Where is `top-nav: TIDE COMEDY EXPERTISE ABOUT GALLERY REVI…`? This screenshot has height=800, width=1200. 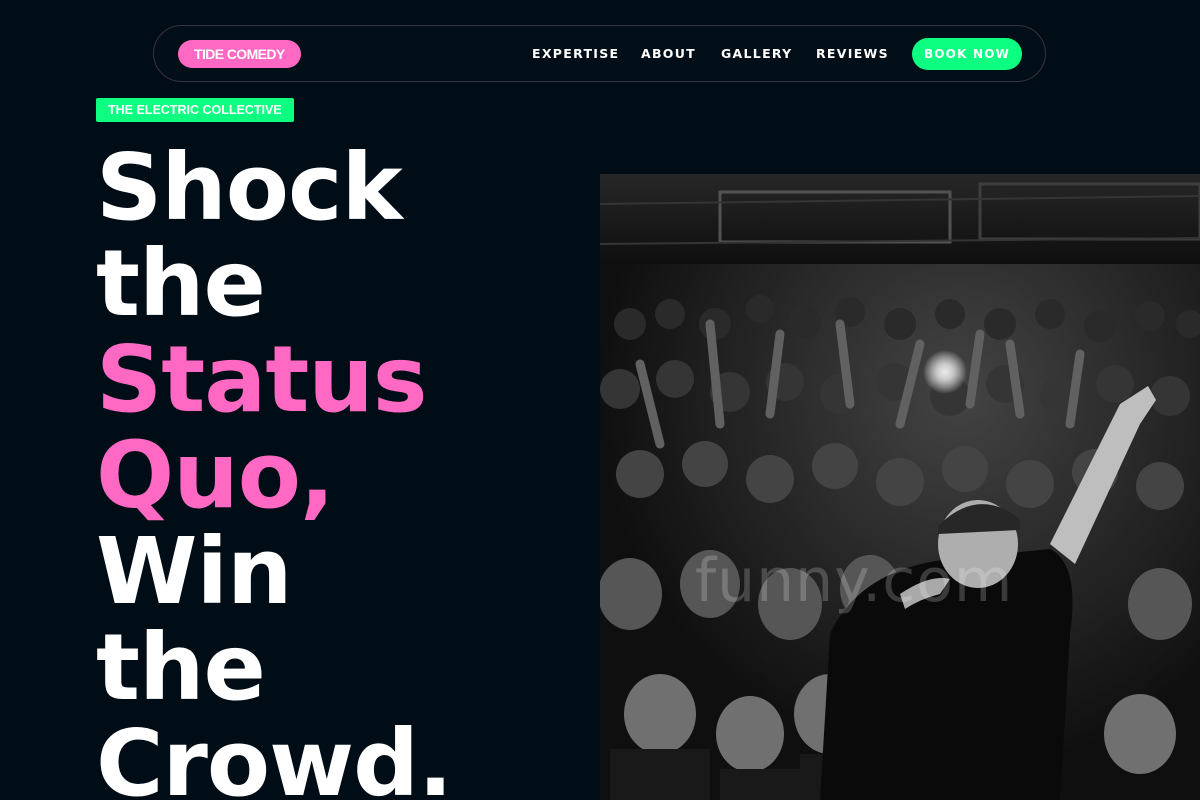 top-nav: TIDE COMEDY EXPERTISE ABOUT GALLERY REVI… is located at coordinates (599, 53).